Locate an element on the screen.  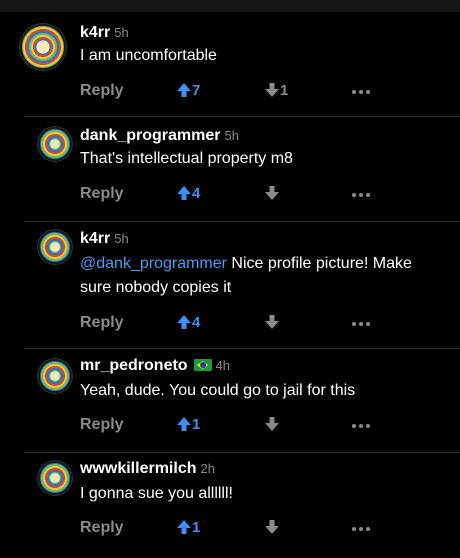
upvote-button: 7 is located at coordinates (188, 90).